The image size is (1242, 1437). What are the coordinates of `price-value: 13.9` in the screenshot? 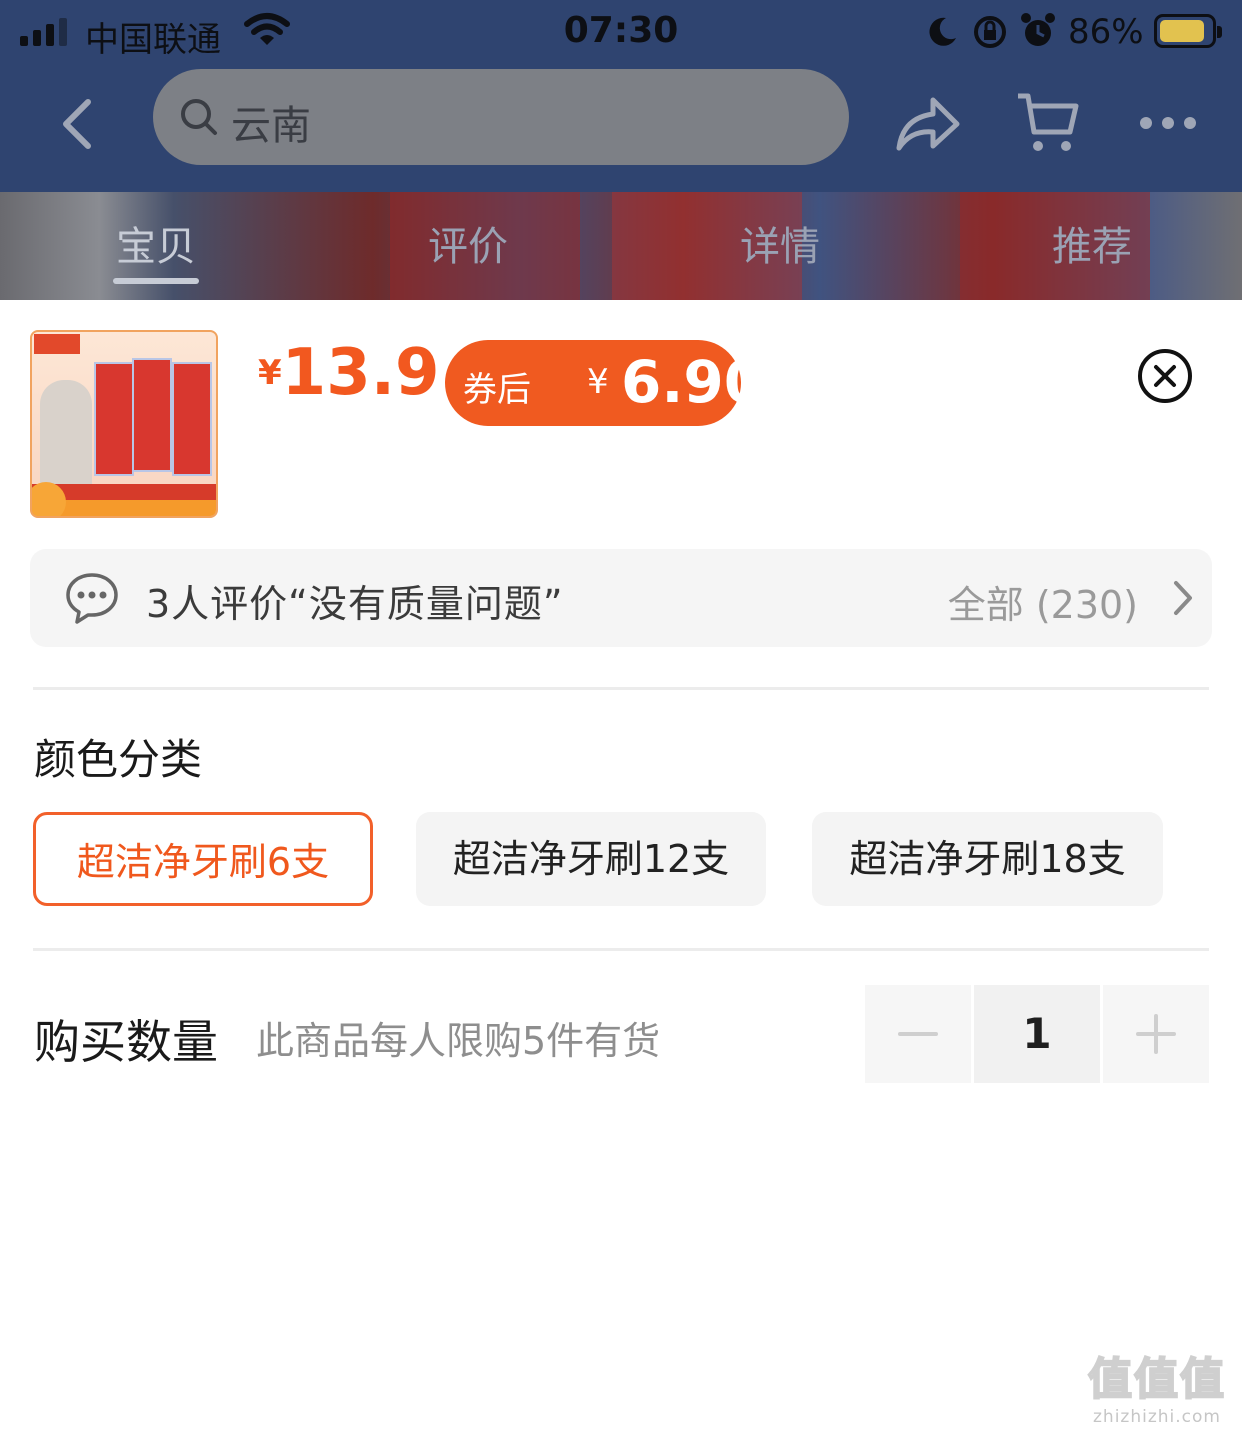 It's located at (360, 373).